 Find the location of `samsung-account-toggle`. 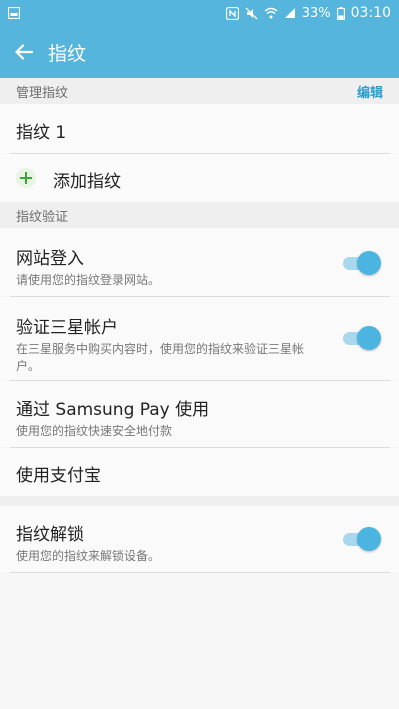

samsung-account-toggle is located at coordinates (362, 338).